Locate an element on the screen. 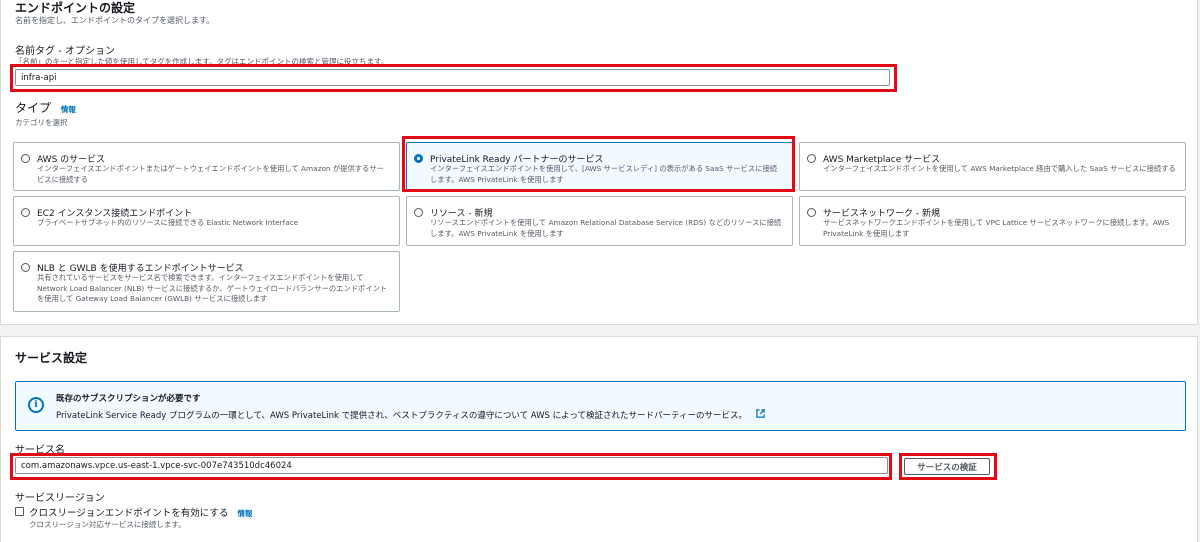 The height and width of the screenshot is (542, 1200). type-label-text: タイプ is located at coordinates (33, 108).